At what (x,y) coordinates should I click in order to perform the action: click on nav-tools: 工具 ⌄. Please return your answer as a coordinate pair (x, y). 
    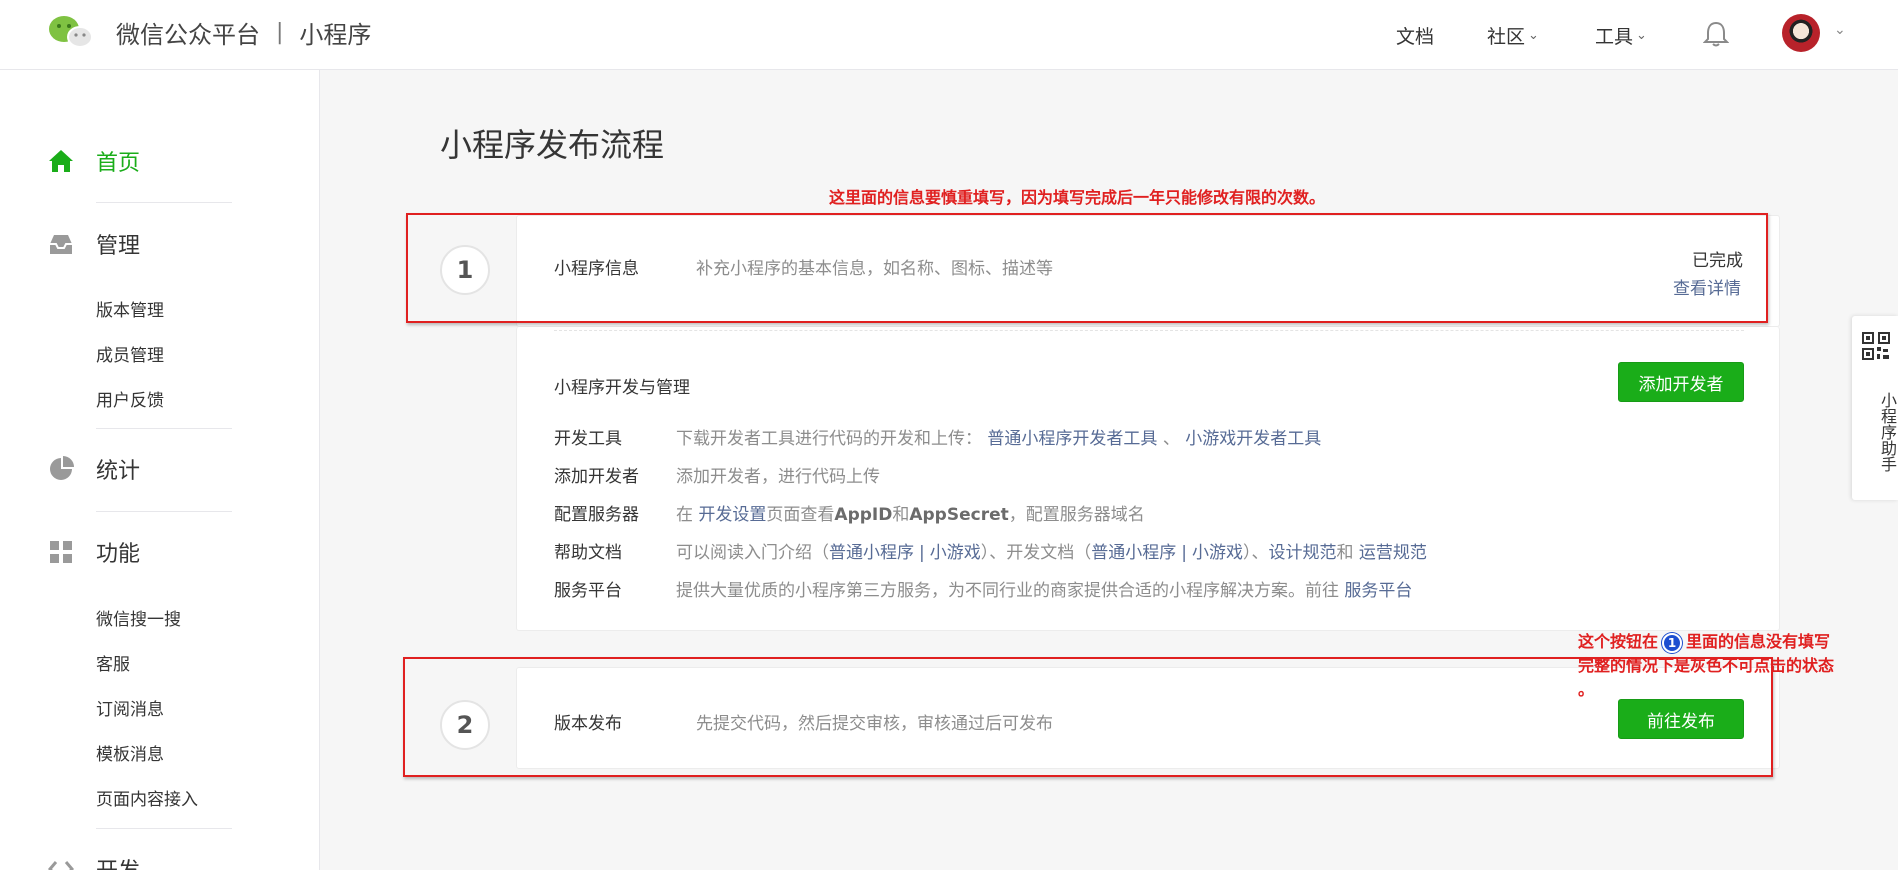
    Looking at the image, I should click on (1621, 35).